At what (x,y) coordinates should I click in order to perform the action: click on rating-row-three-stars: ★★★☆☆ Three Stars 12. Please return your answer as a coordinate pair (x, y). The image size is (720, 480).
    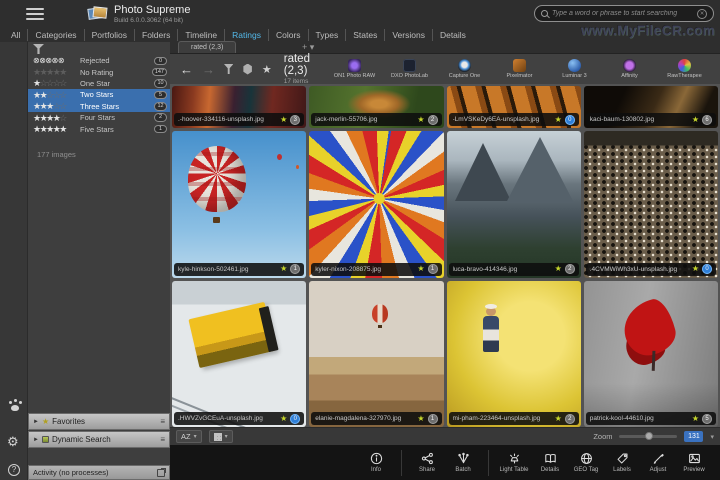
    Looking at the image, I should click on (99, 106).